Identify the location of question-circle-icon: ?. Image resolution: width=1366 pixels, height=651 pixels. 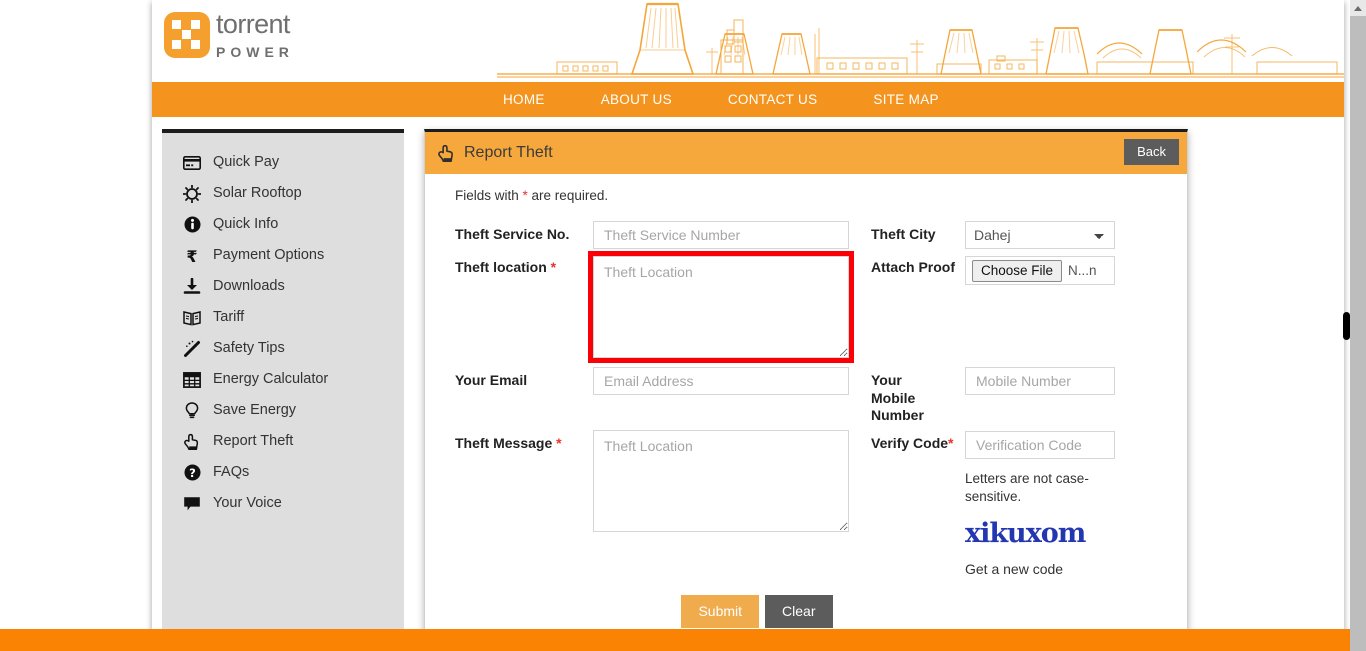
(192, 473).